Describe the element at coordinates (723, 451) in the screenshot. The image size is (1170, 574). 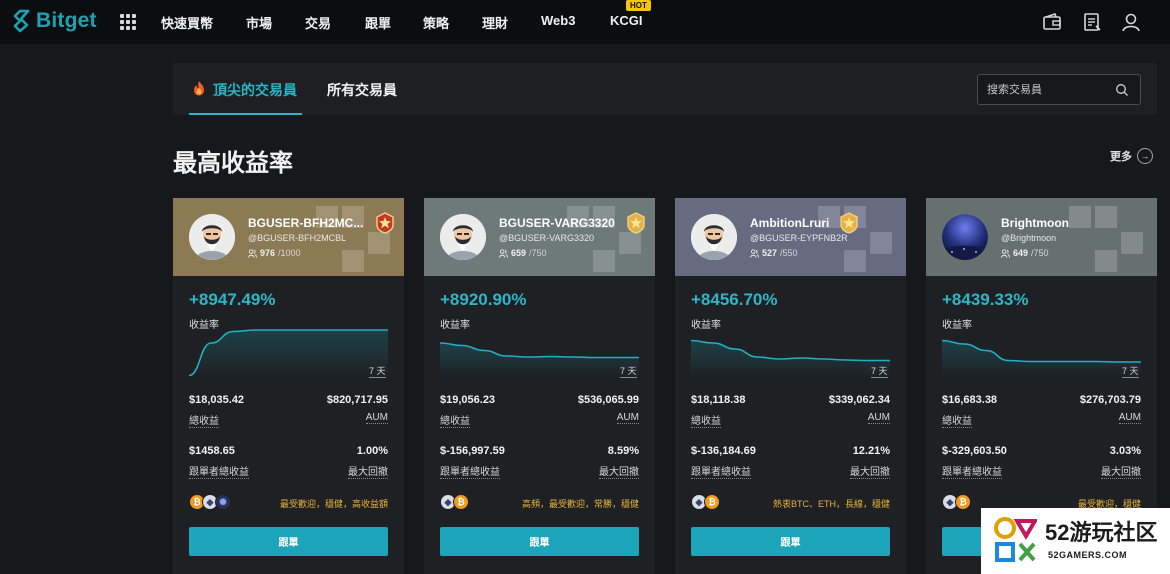
I see `copier-profit-value: $-136,184.69` at that location.